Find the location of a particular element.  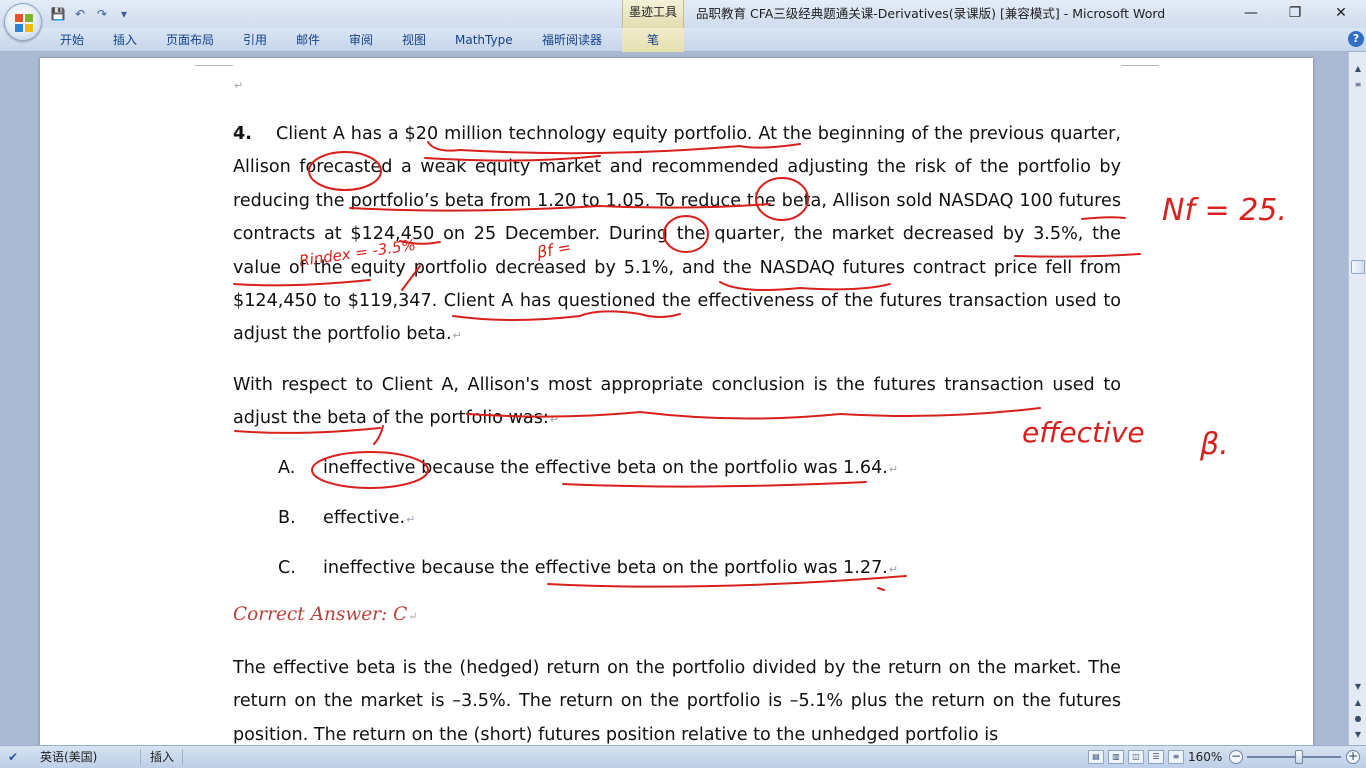

zoom-slider-handle is located at coordinates (1299, 757).